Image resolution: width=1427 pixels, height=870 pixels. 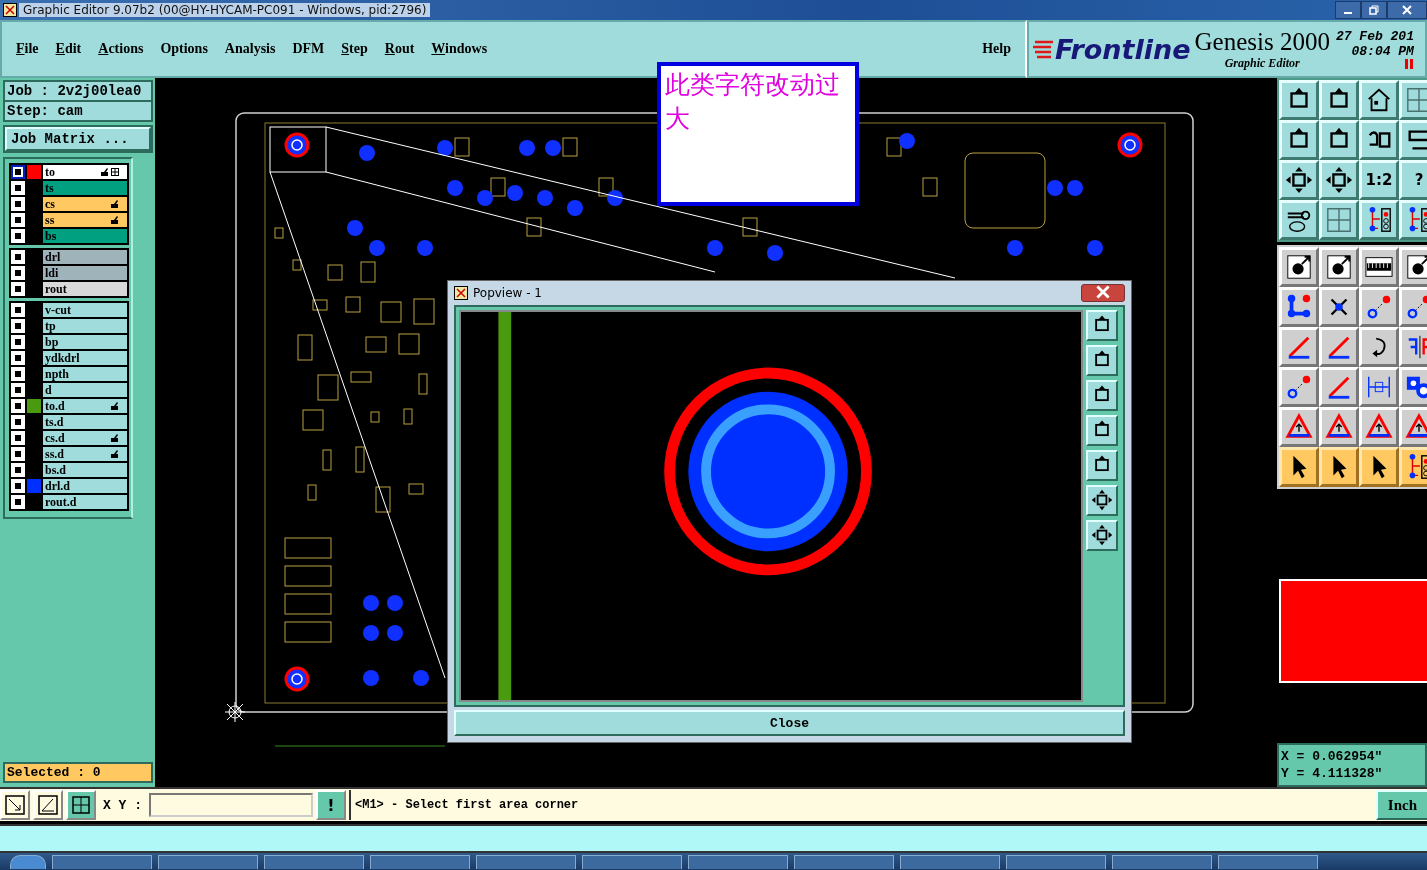 What do you see at coordinates (1348, 10) in the screenshot?
I see `minimize-button` at bounding box center [1348, 10].